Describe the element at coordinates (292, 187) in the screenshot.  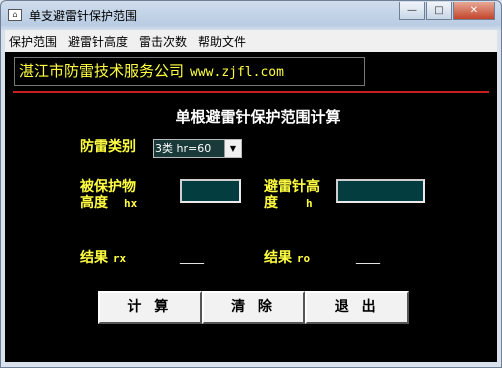
I see `rod-height-label-line1: 避雷针高` at that location.